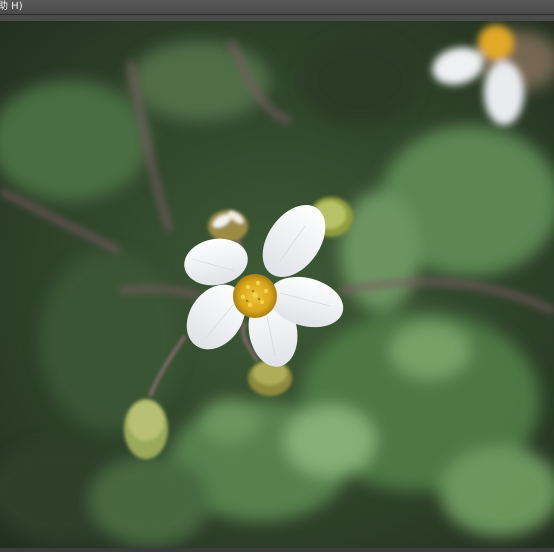  What do you see at coordinates (12, 7) in the screenshot?
I see `menu-help: 助 H)` at bounding box center [12, 7].